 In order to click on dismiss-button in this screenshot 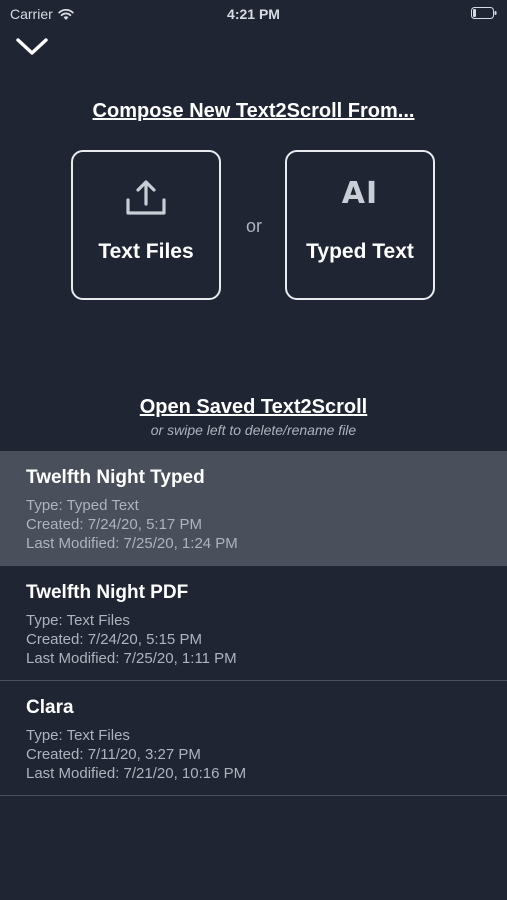, I will do `click(32, 47)`.